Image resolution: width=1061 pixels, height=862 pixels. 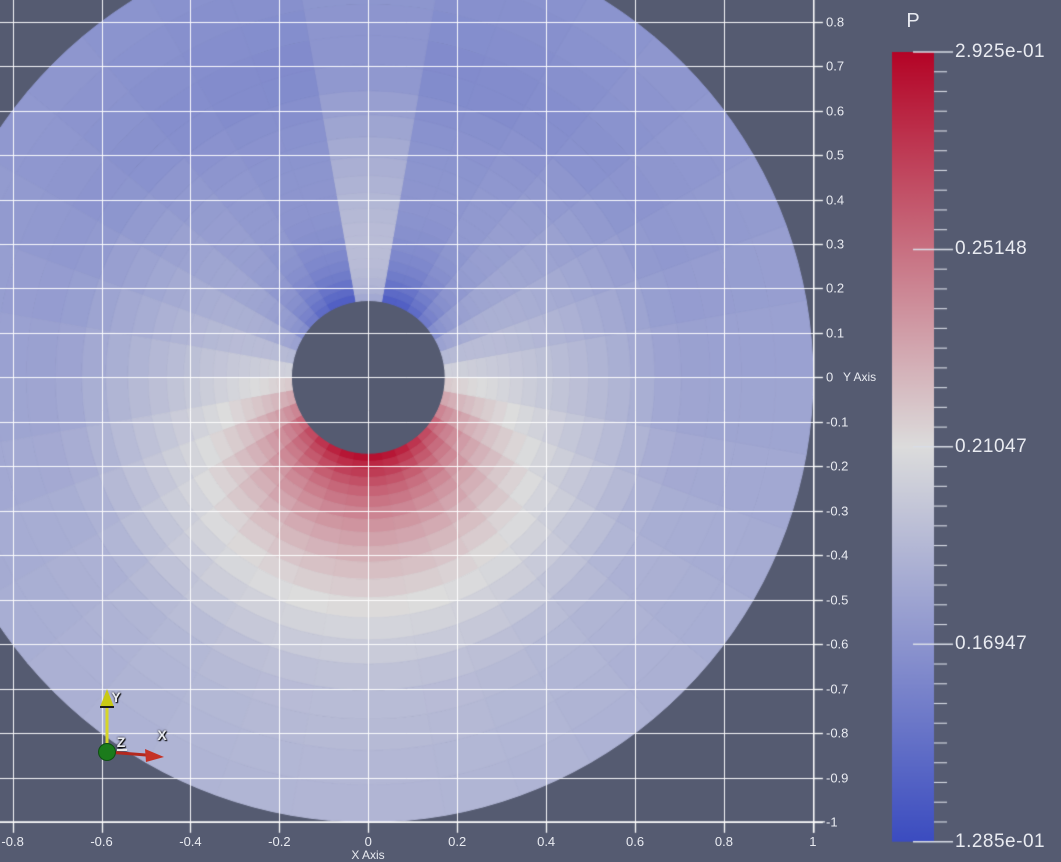 What do you see at coordinates (457, 841) in the screenshot?
I see `x-tick-label: 0.2` at bounding box center [457, 841].